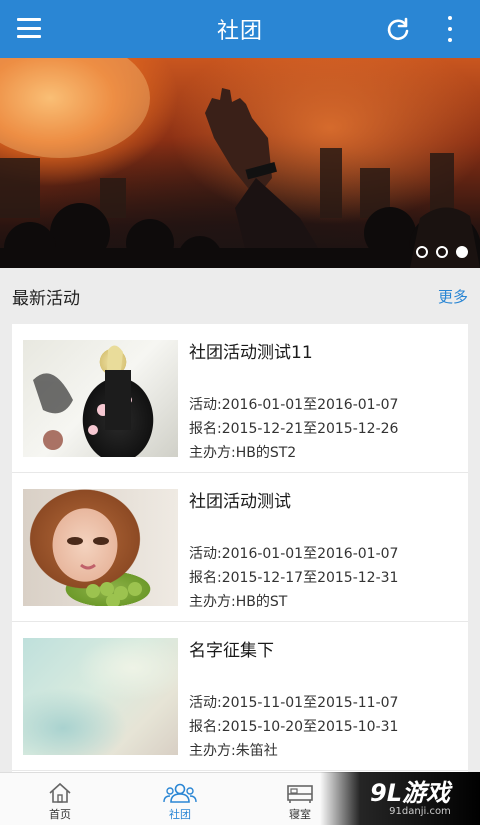 This screenshot has height=825, width=480. I want to click on more-link: 更多, so click(453, 296).